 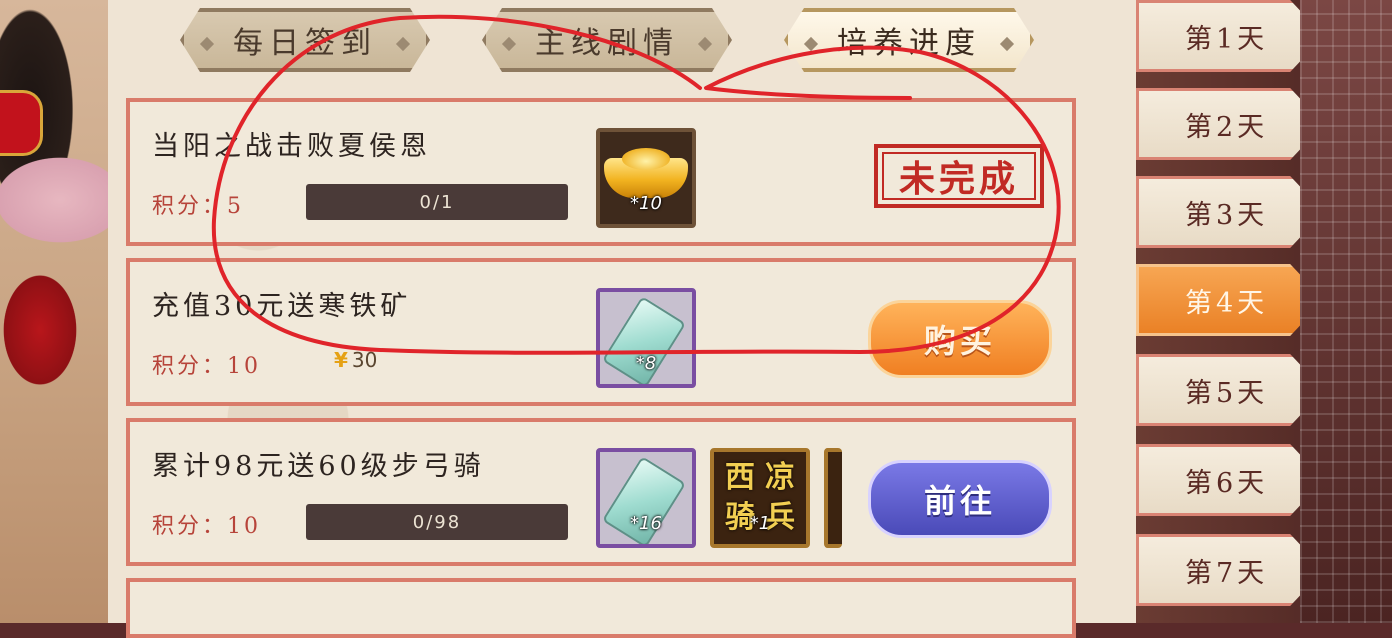 I want to click on progress-text: 0/98, so click(x=437, y=522).